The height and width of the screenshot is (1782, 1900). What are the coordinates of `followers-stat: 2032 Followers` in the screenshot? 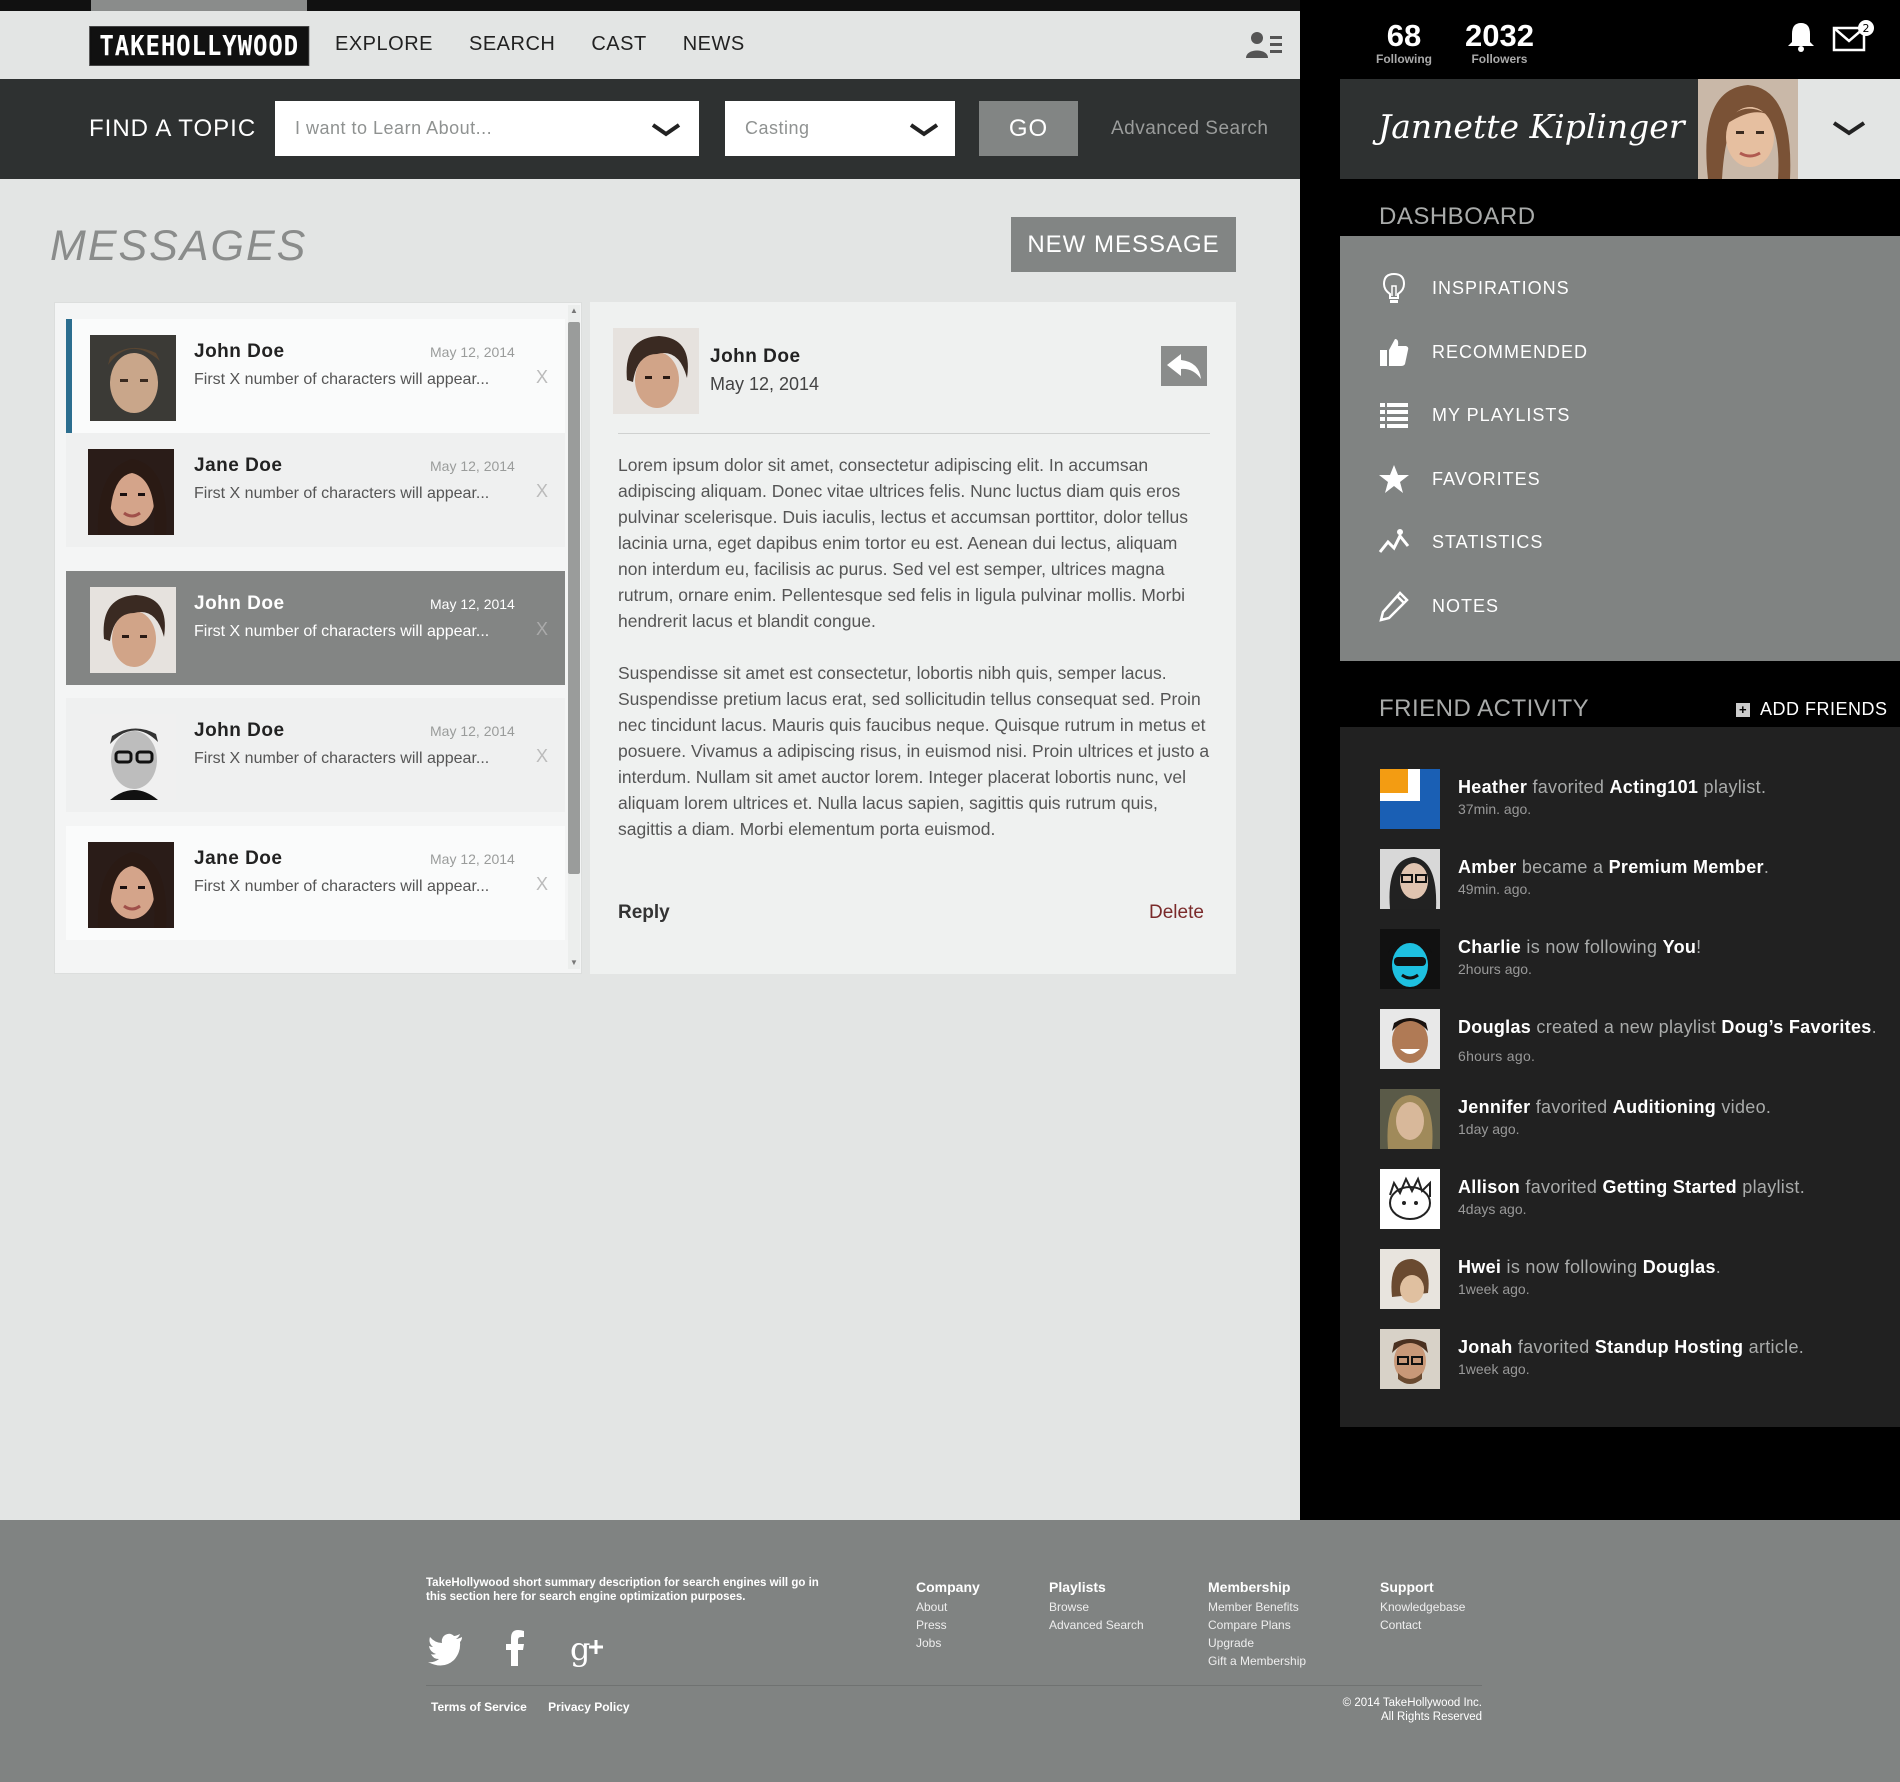 It's located at (1499, 43).